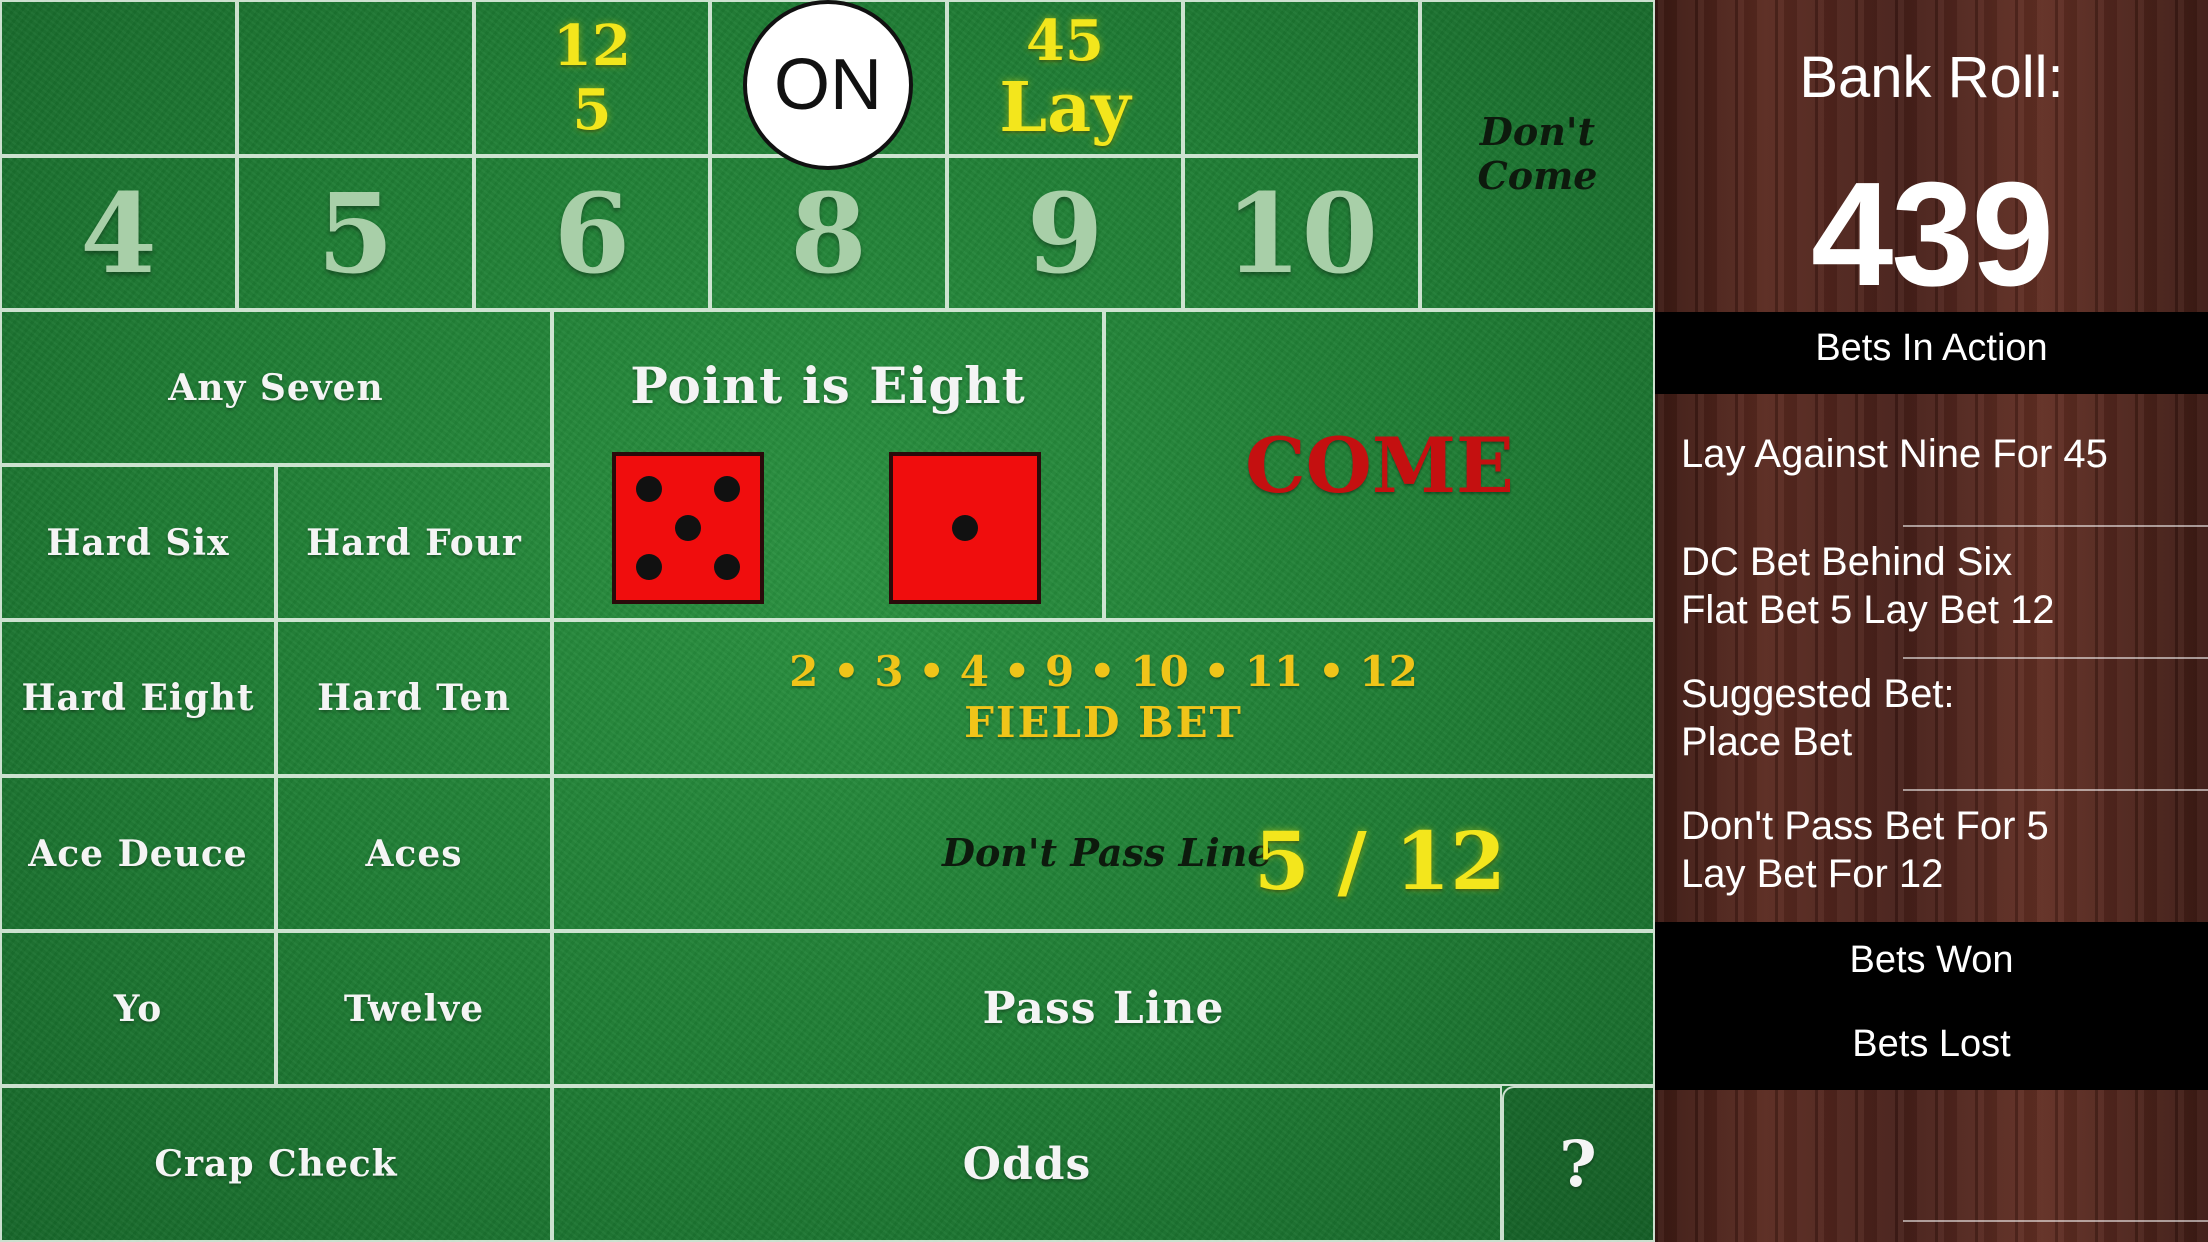 This screenshot has height=1242, width=2208. I want to click on twelve-label: Twelve, so click(414, 1008).